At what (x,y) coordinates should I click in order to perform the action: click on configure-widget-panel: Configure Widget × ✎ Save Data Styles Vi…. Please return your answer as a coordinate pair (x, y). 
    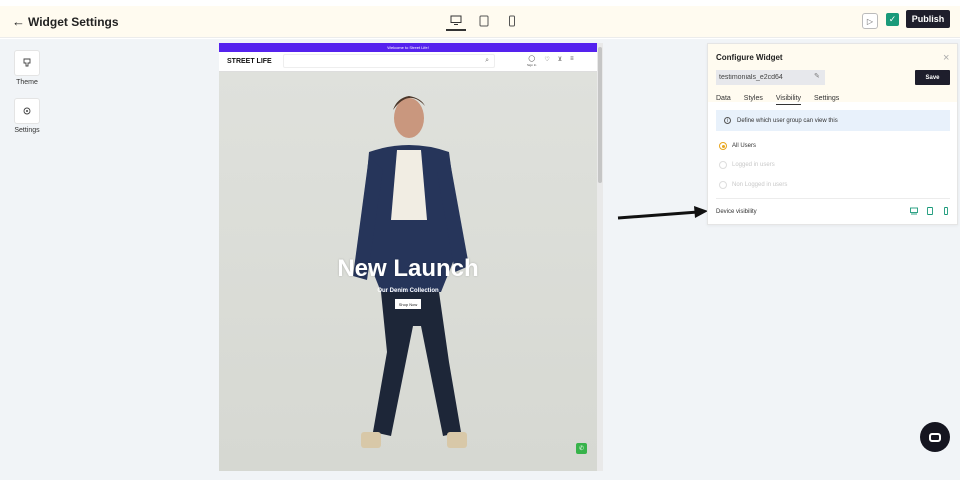
    Looking at the image, I should click on (832, 134).